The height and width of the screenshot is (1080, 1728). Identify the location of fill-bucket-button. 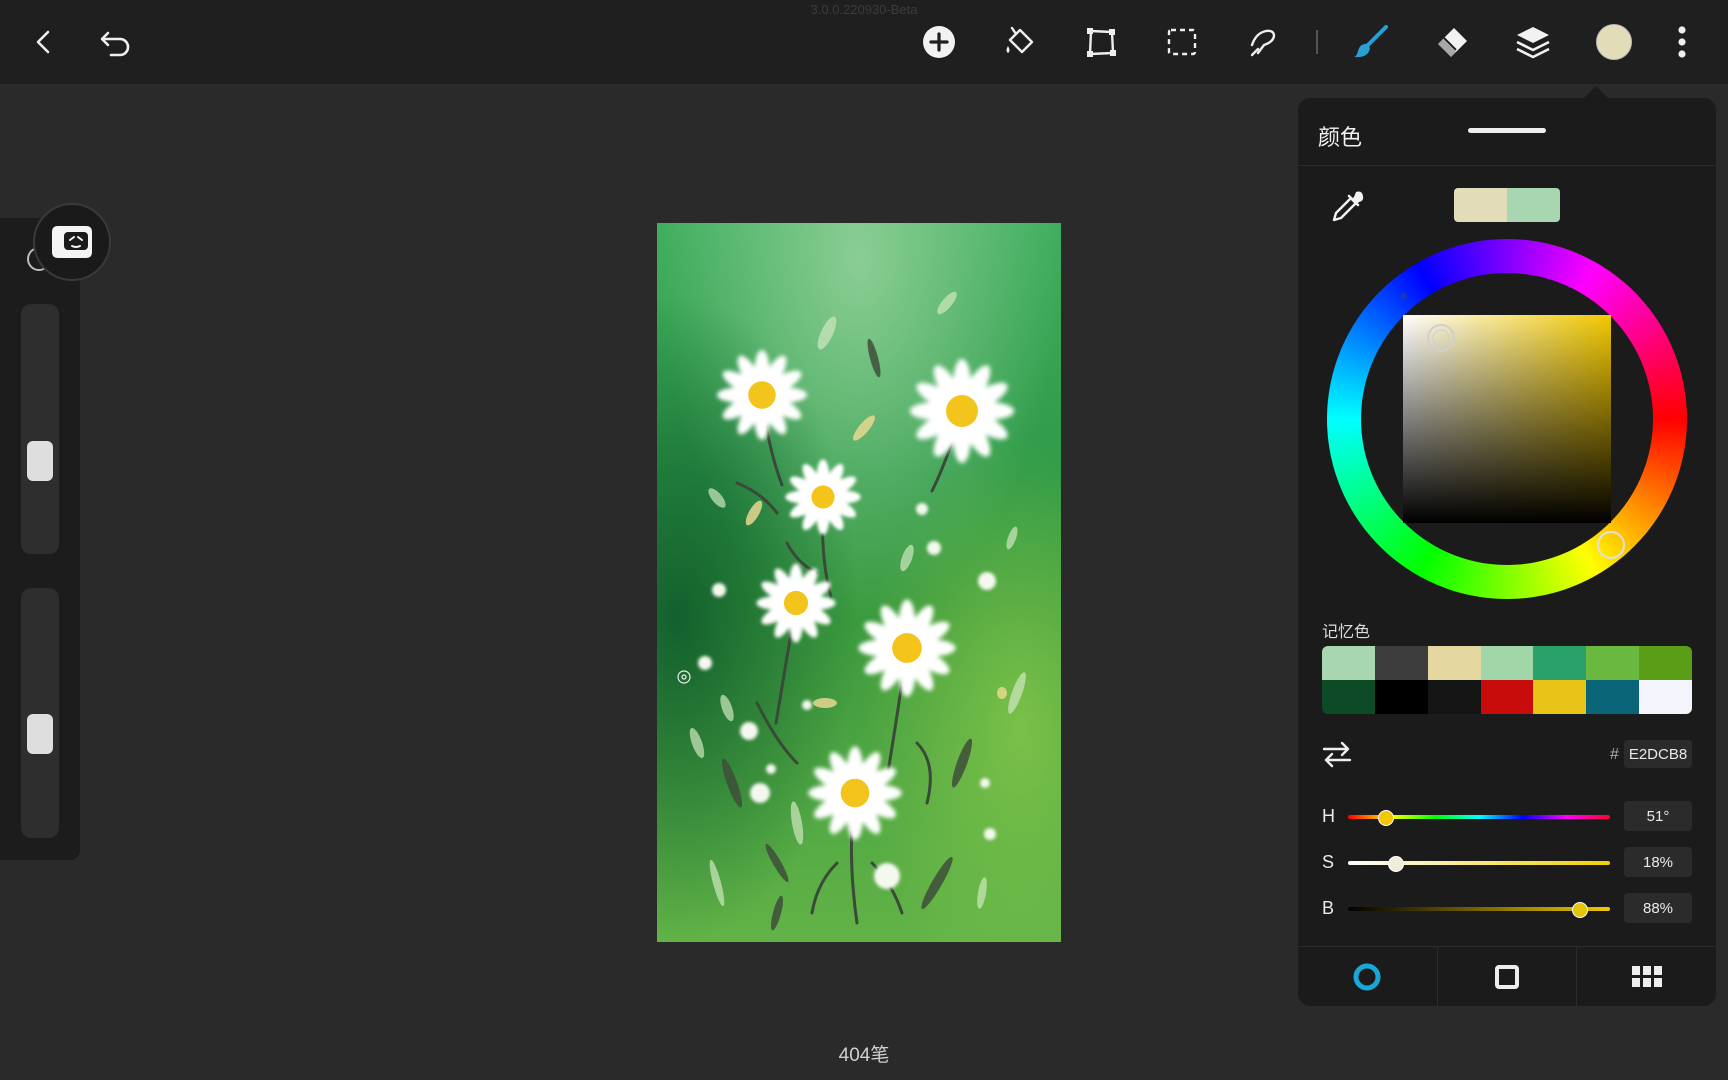
(1020, 42).